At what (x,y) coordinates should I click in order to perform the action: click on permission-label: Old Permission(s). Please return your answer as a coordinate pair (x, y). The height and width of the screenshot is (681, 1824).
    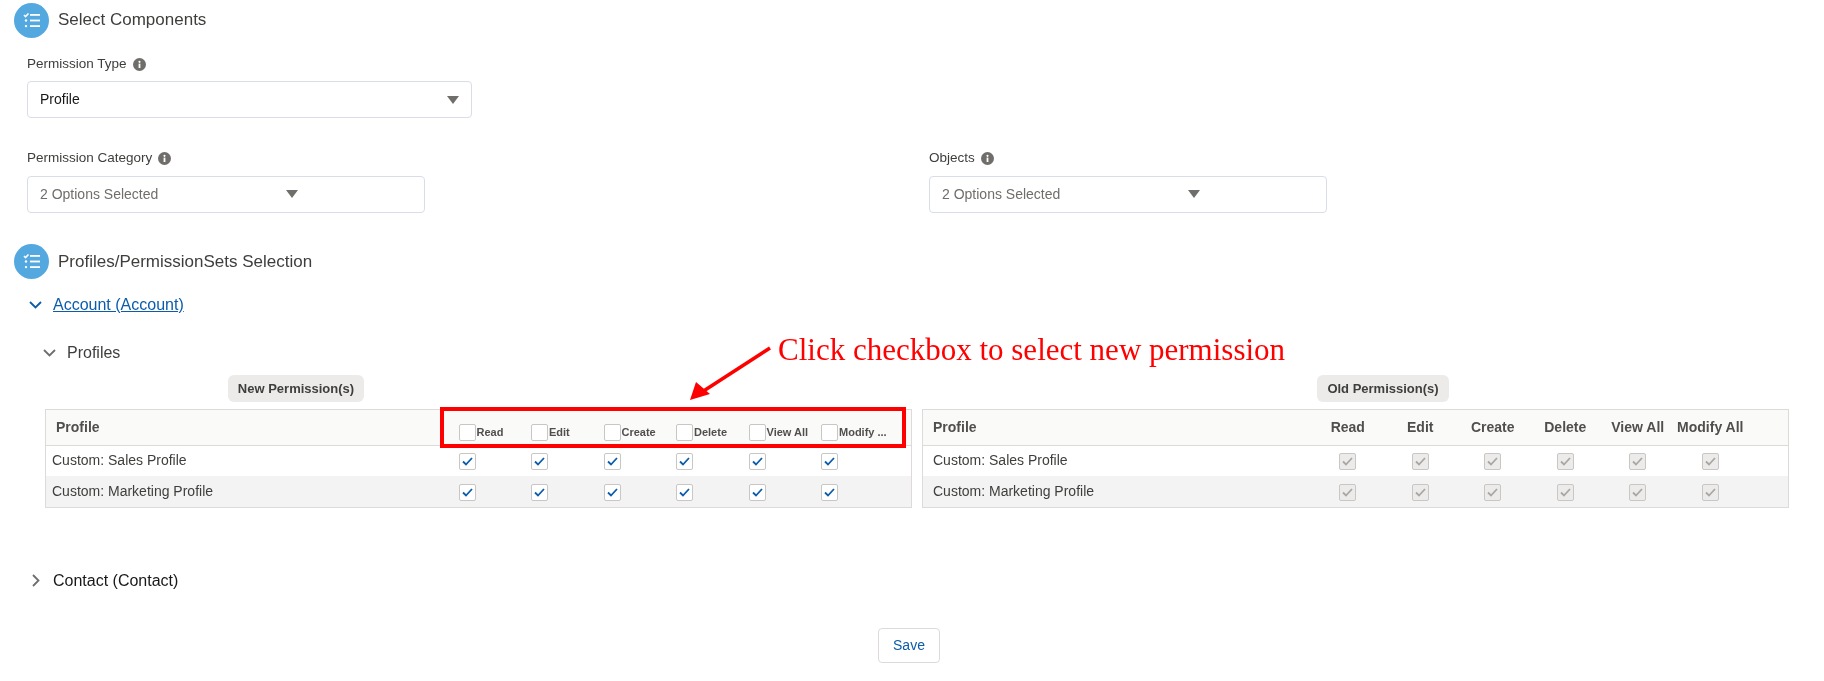
    Looking at the image, I should click on (1383, 388).